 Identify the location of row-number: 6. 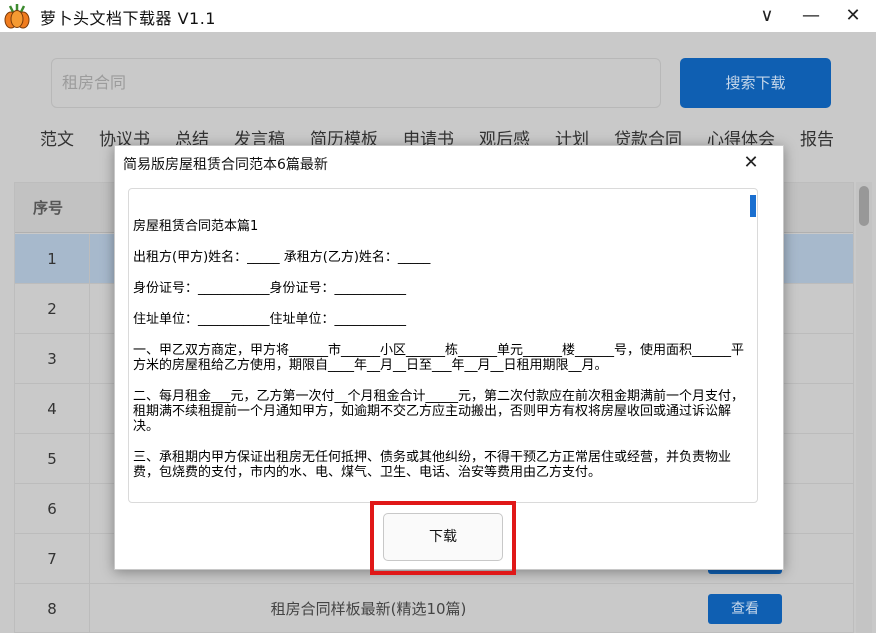
(52, 509).